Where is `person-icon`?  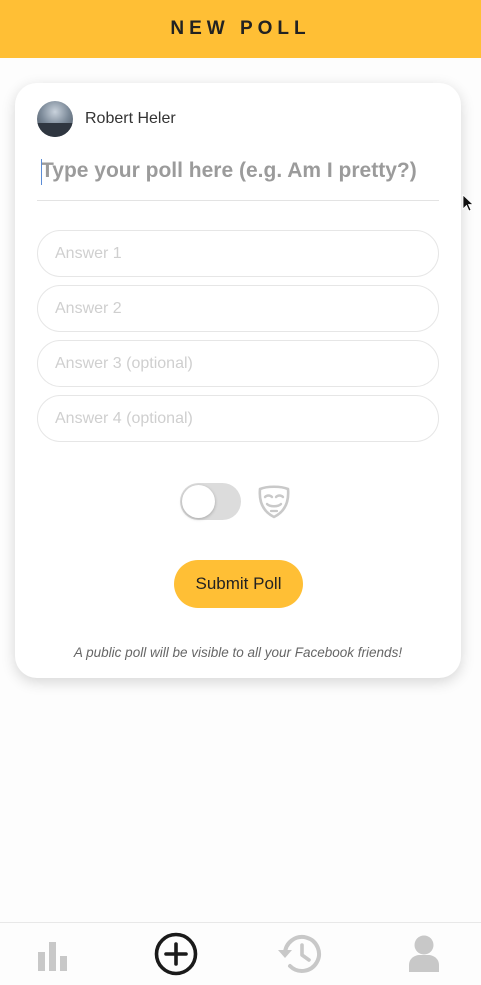
person-icon is located at coordinates (424, 953).